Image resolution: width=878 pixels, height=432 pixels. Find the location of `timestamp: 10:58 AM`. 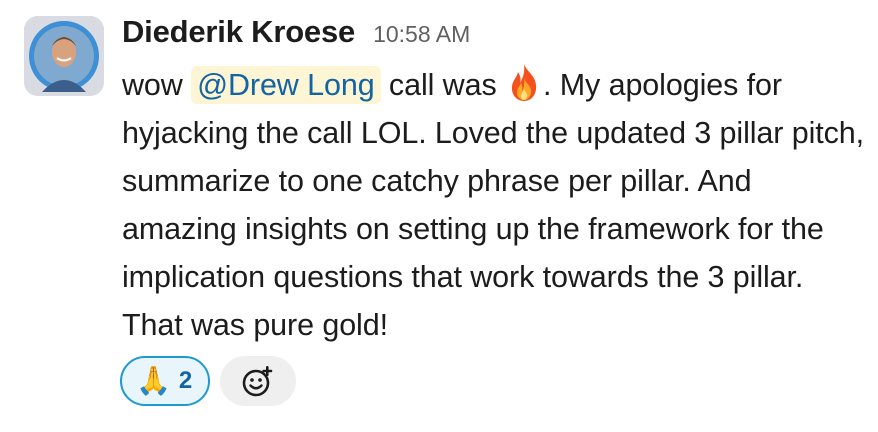

timestamp: 10:58 AM is located at coordinates (421, 34).